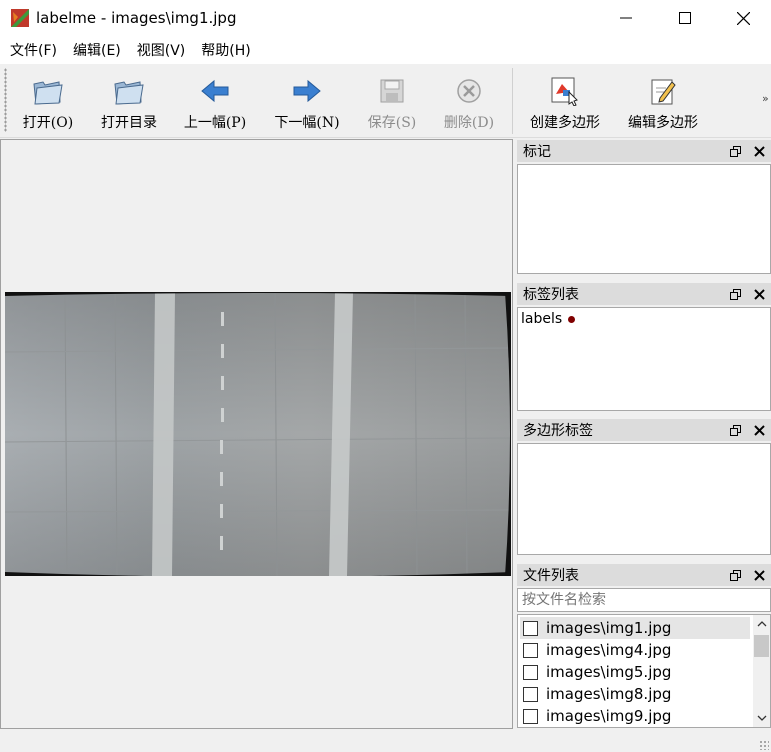  I want to click on file-row: images\img4.jpg, so click(635, 650).